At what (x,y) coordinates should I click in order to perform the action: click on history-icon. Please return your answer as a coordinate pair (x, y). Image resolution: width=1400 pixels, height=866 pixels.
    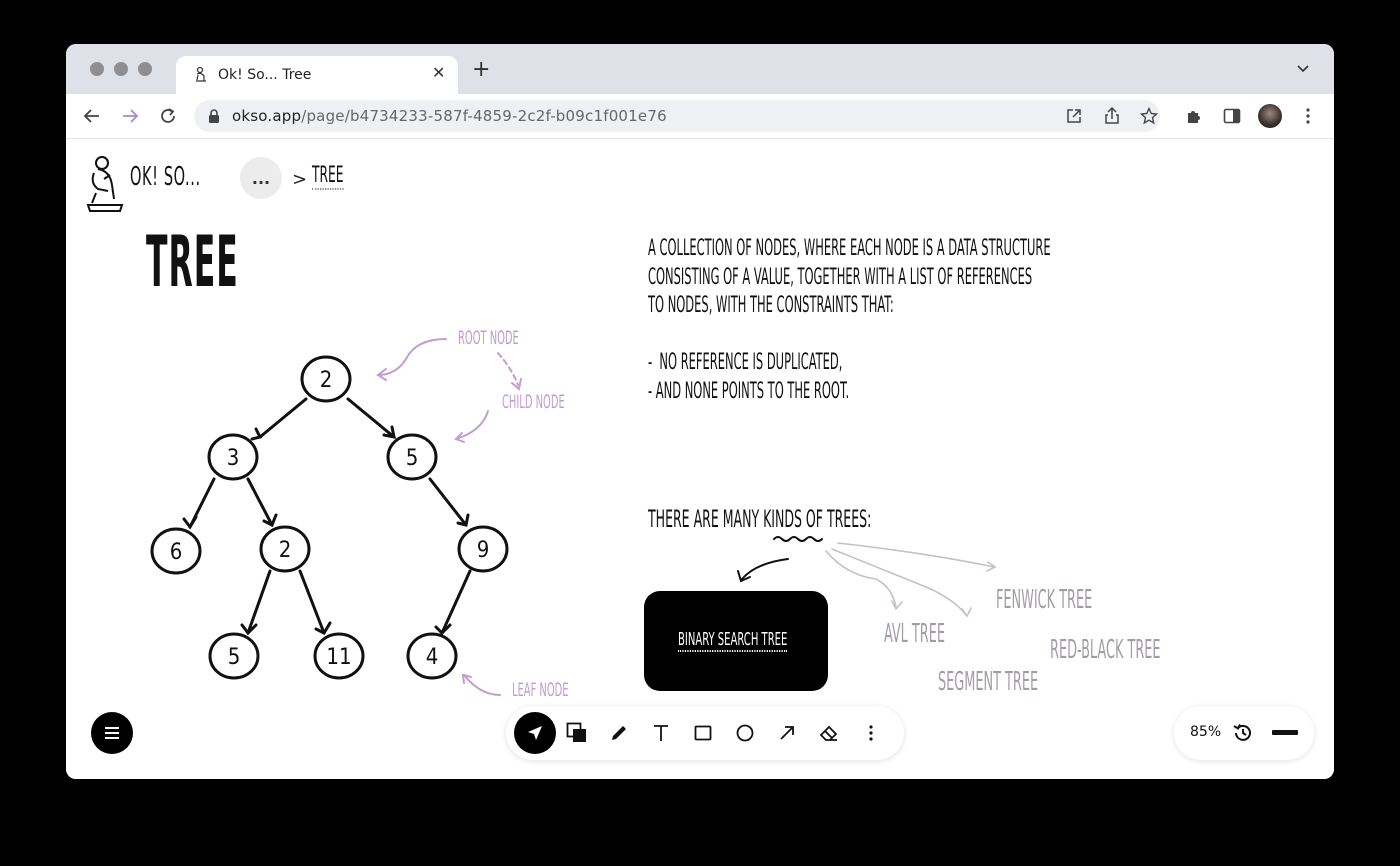
    Looking at the image, I should click on (1243, 733).